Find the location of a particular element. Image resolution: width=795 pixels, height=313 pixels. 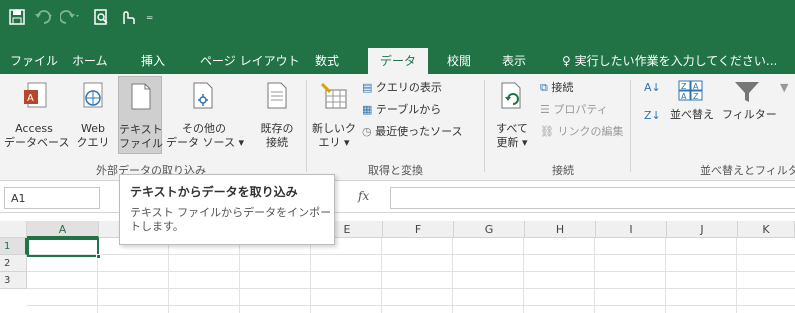

screentip: テキストからデータを取り込み テキスト ファイルからデータをインポー トします。 is located at coordinates (227, 209).